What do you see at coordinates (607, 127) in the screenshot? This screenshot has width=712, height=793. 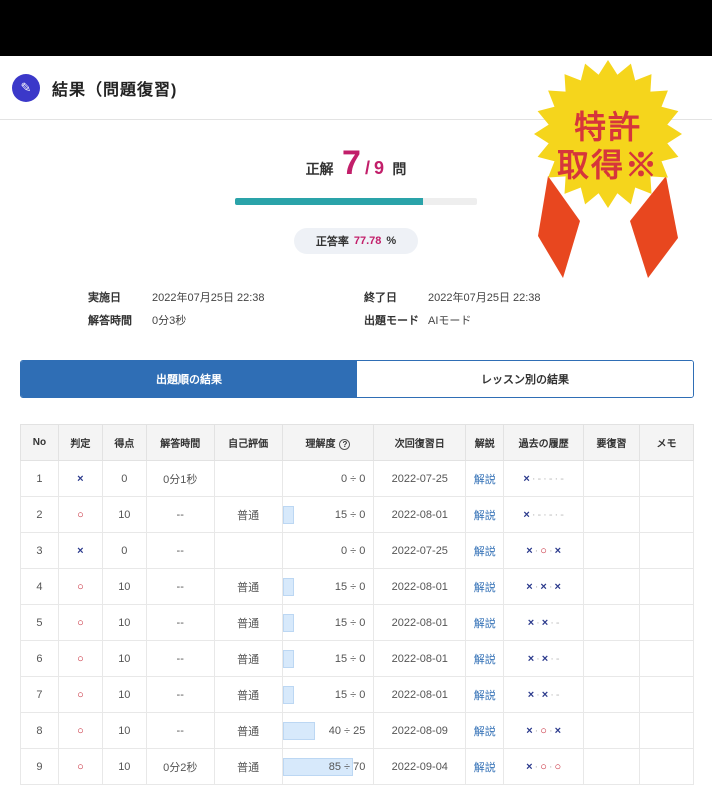 I see `badge-line1: 特許` at bounding box center [607, 127].